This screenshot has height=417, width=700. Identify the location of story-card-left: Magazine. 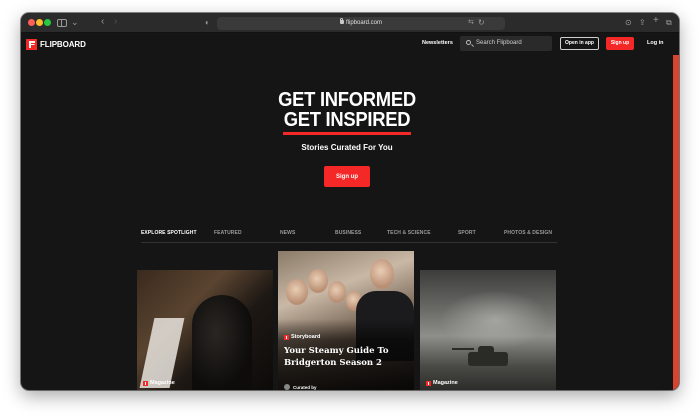
(205, 330).